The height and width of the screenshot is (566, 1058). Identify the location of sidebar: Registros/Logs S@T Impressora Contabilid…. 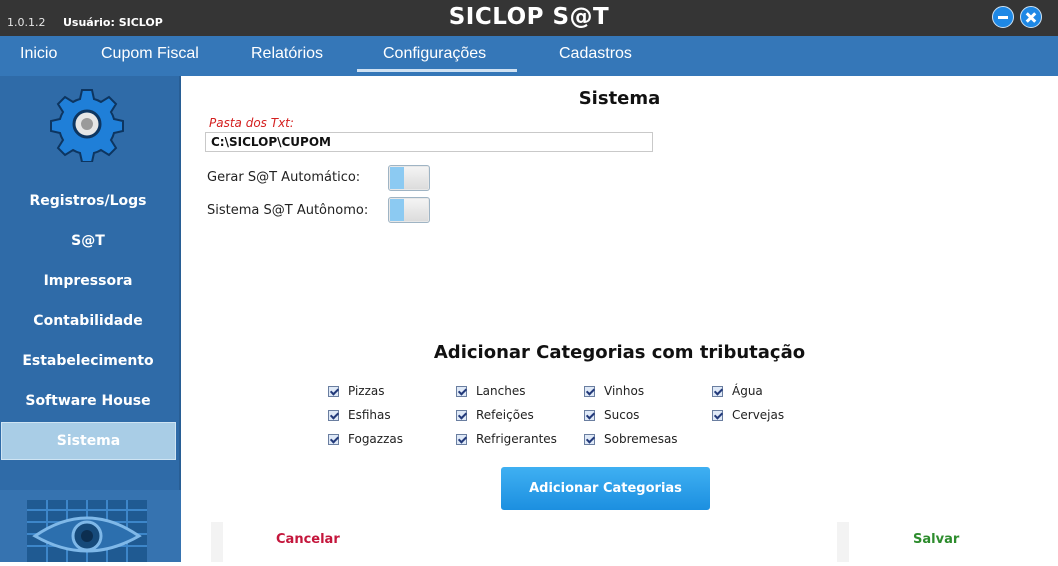
(90, 319).